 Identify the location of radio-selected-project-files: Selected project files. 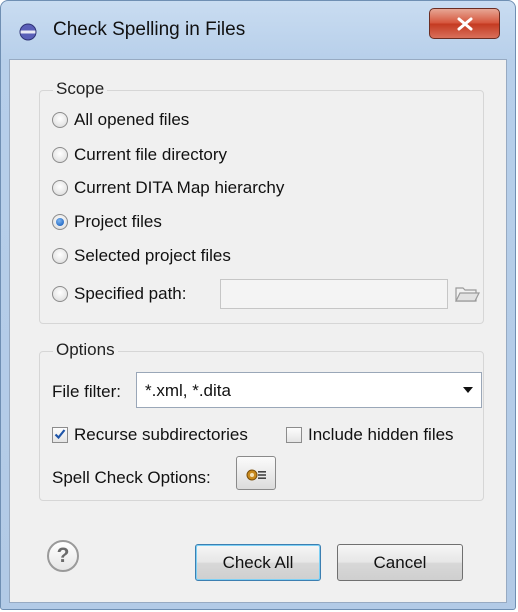
(141, 256).